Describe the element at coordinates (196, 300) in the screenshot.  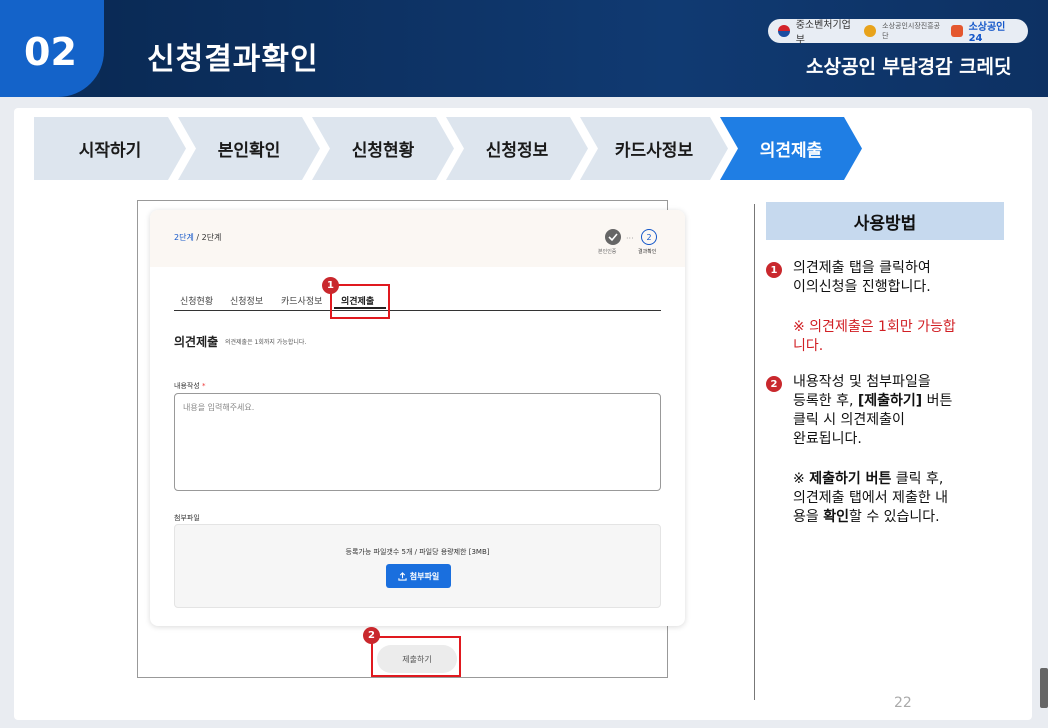
I see `tab-status: 신청현황` at that location.